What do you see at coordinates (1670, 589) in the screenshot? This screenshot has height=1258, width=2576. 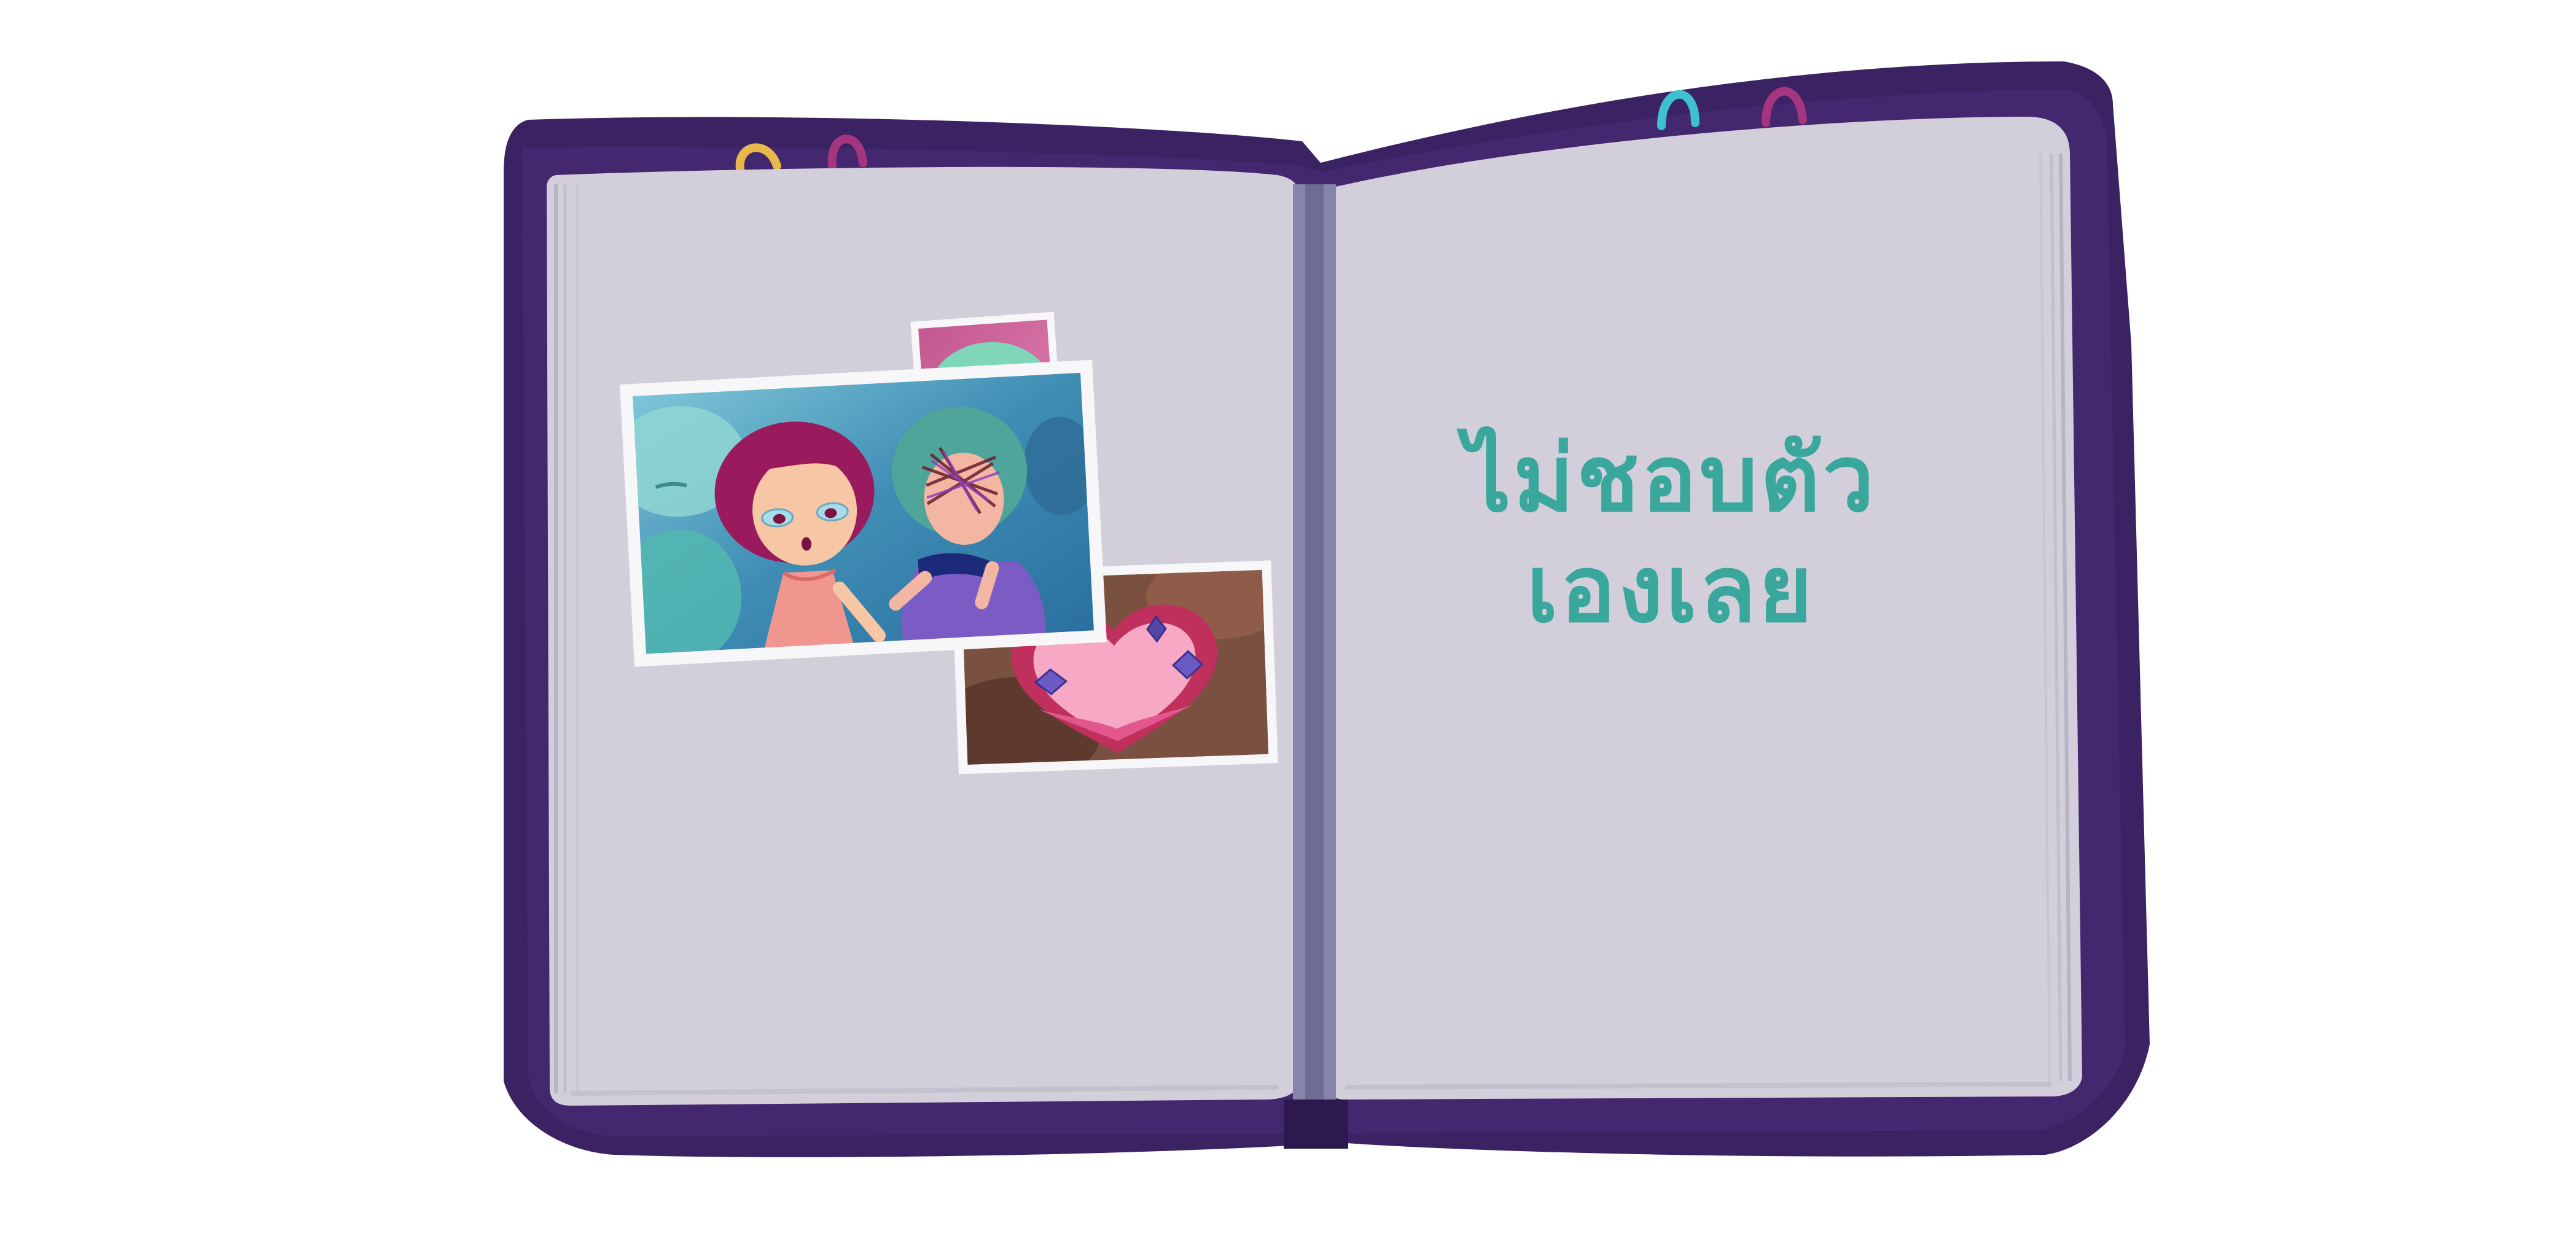 I see `diary-text-line-2: เองเลย` at bounding box center [1670, 589].